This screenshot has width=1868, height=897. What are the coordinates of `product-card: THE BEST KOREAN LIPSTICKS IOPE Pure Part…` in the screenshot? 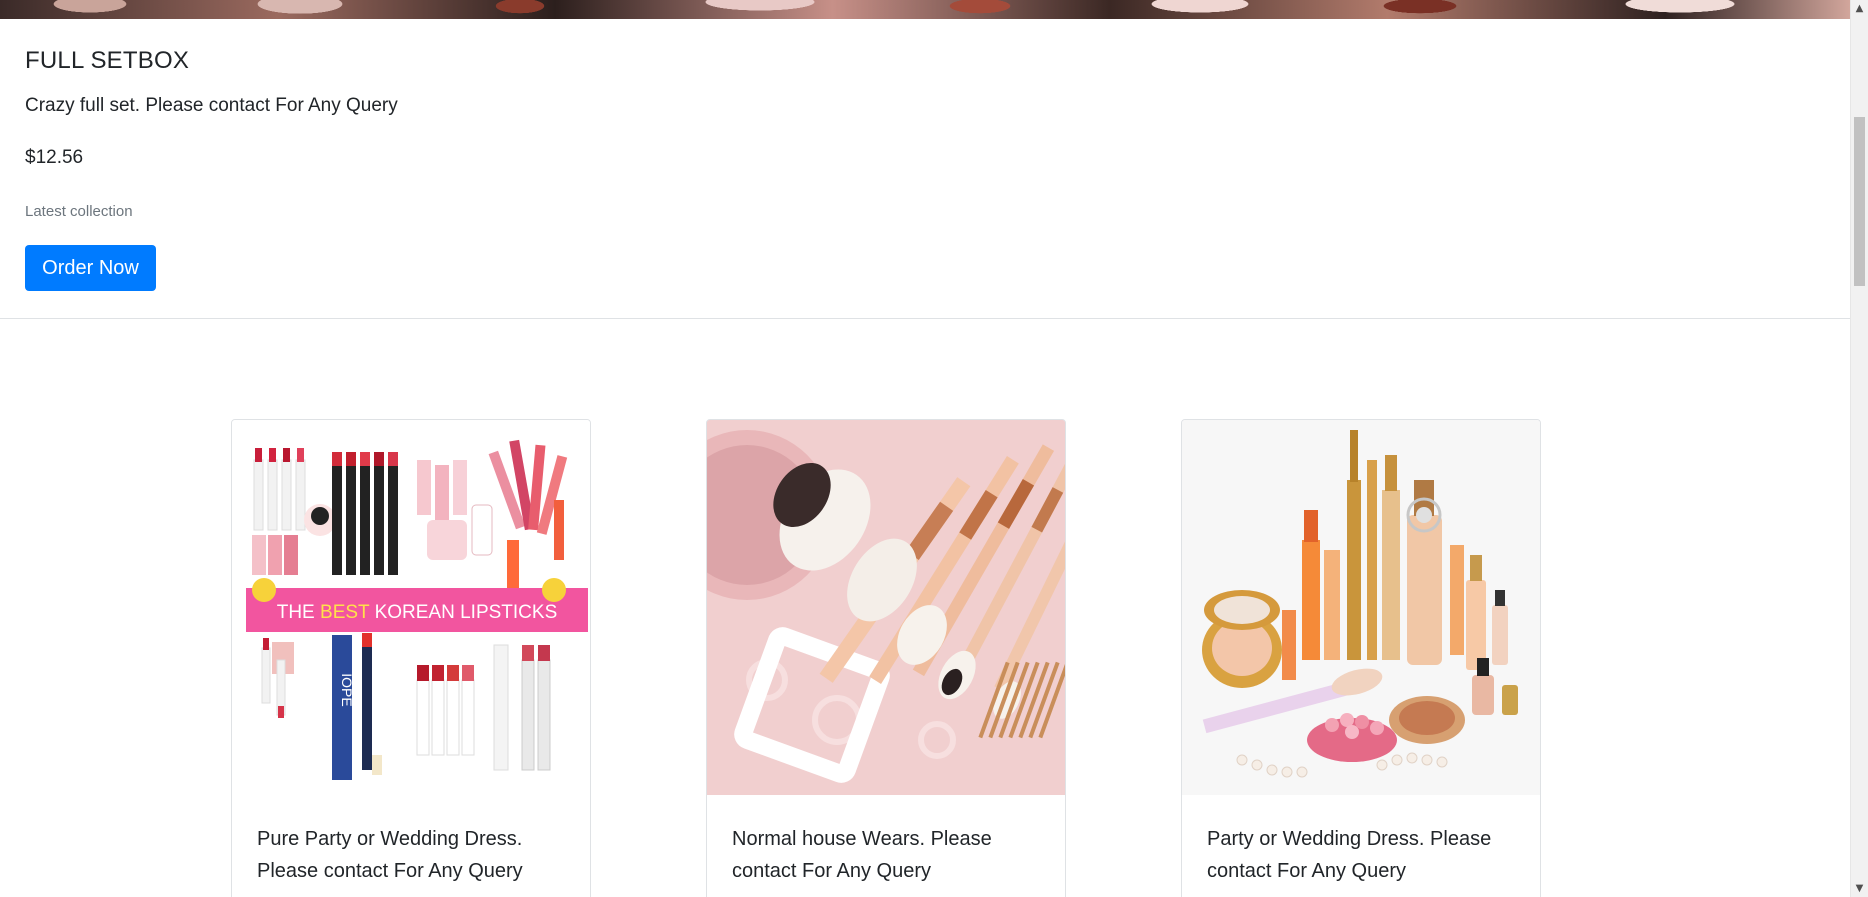 It's located at (411, 658).